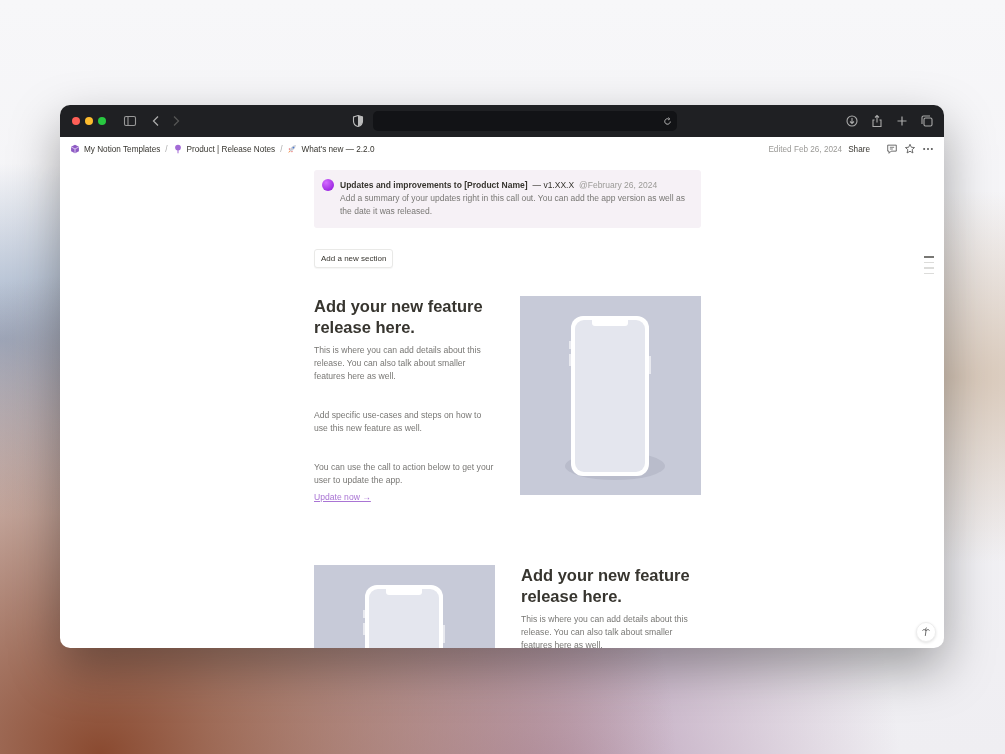  Describe the element at coordinates (358, 121) in the screenshot. I see `shield-icon` at that location.